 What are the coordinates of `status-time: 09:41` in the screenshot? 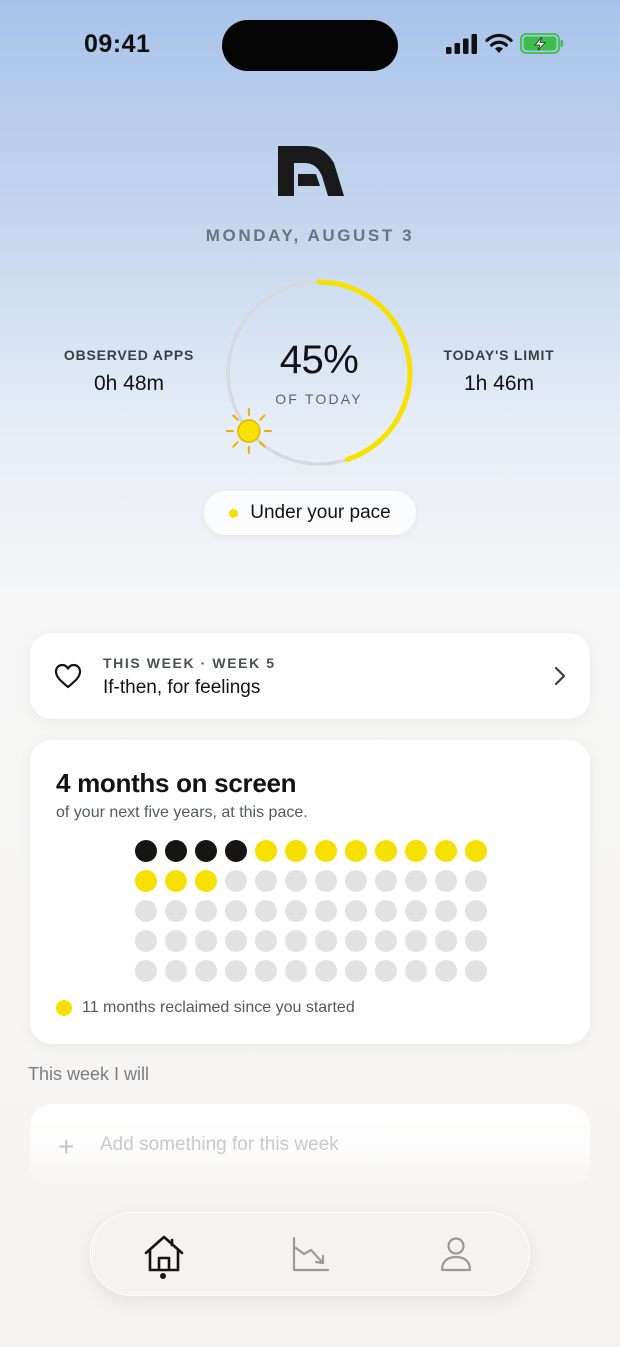 It's located at (117, 44).